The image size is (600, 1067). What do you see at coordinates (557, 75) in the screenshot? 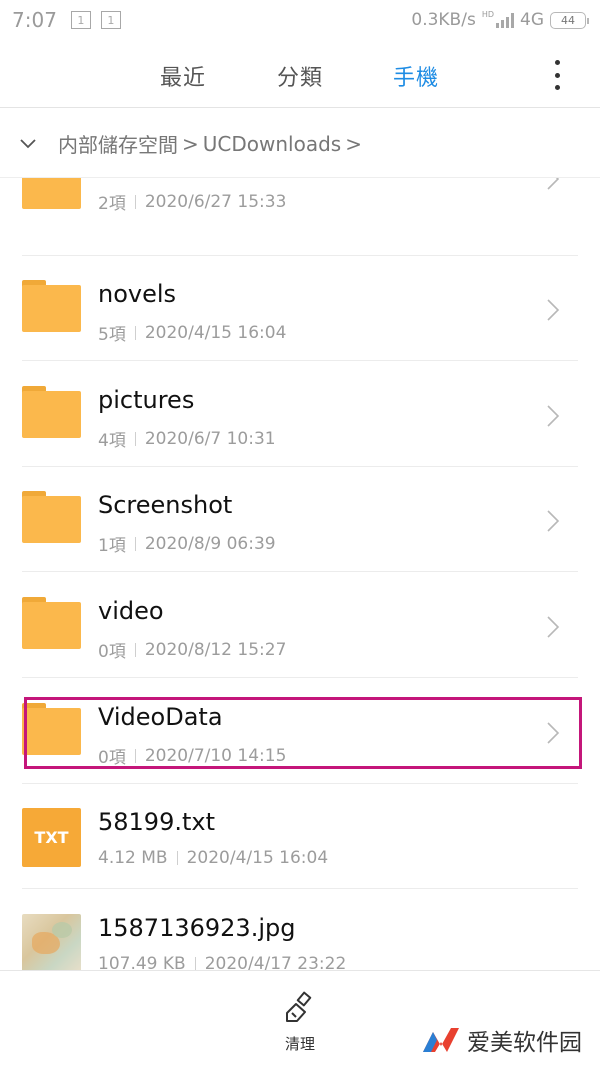
I see `more-options-icon` at bounding box center [557, 75].